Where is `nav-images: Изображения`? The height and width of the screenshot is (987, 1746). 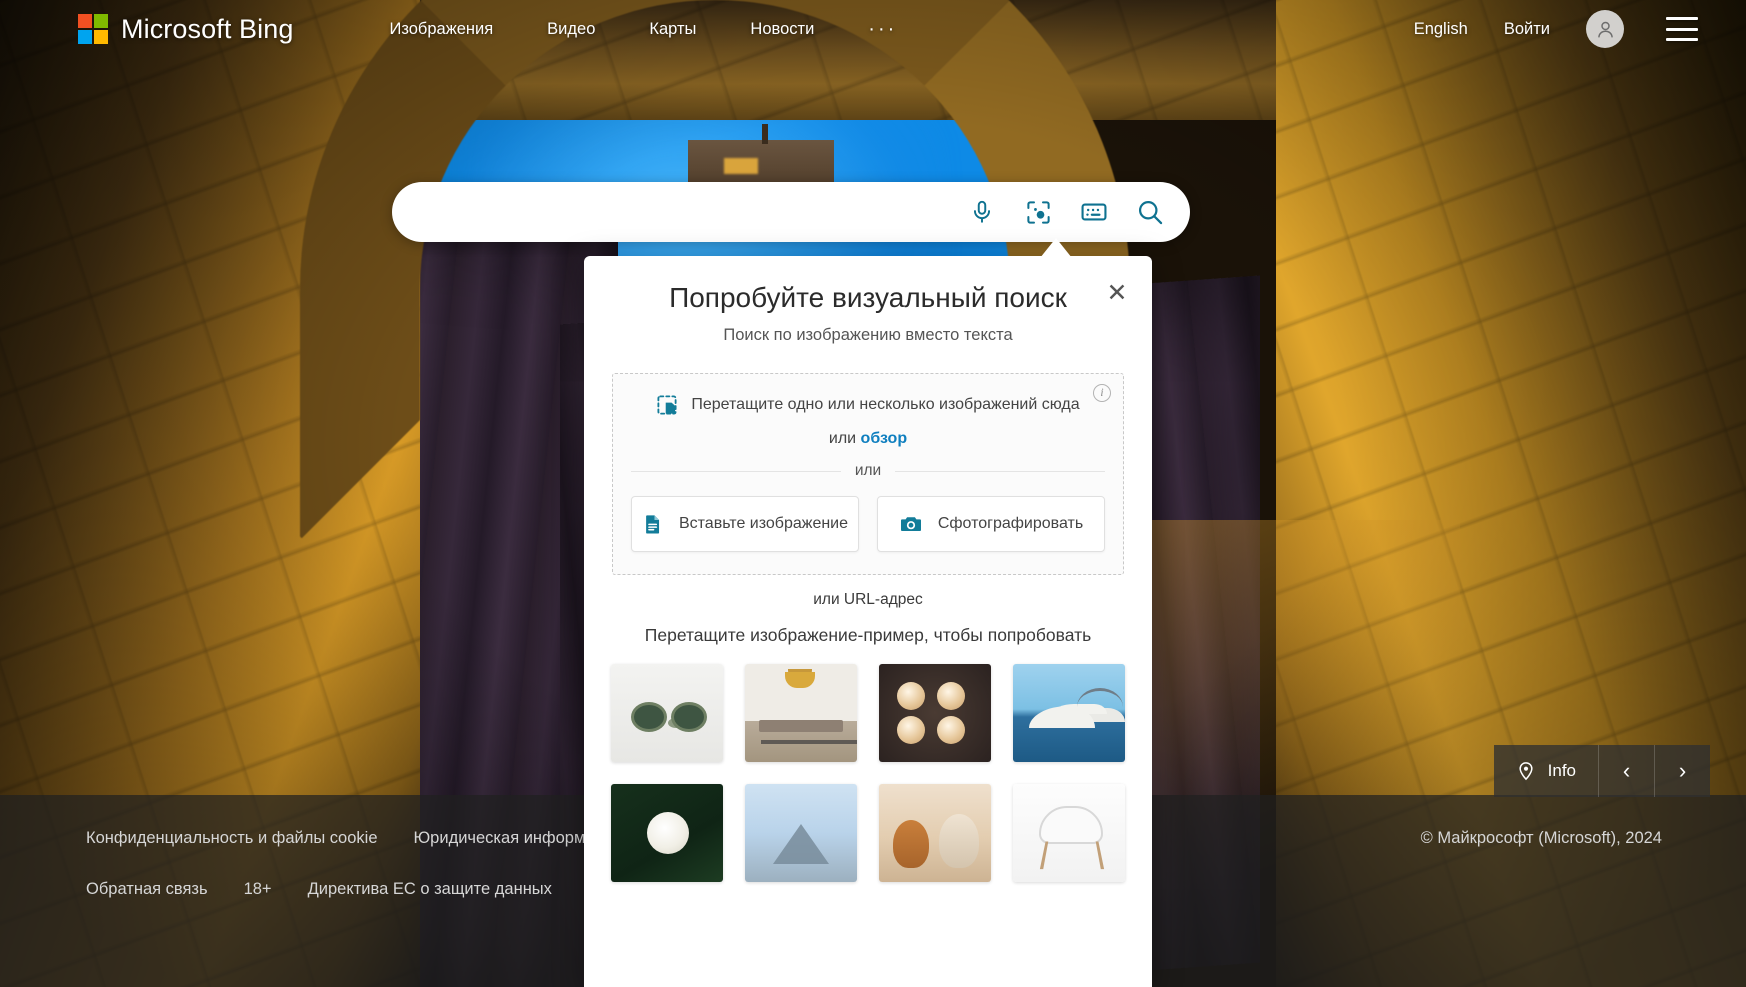
nav-images: Изображения is located at coordinates (441, 29).